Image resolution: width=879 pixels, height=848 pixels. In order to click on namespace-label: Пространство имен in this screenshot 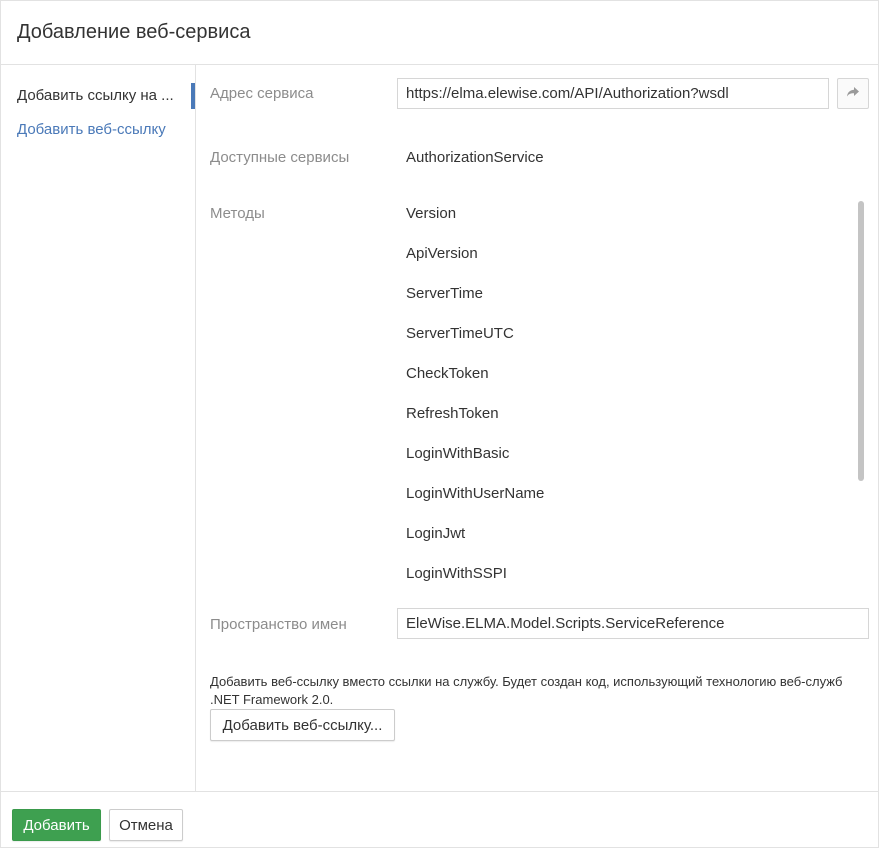, I will do `click(278, 624)`.